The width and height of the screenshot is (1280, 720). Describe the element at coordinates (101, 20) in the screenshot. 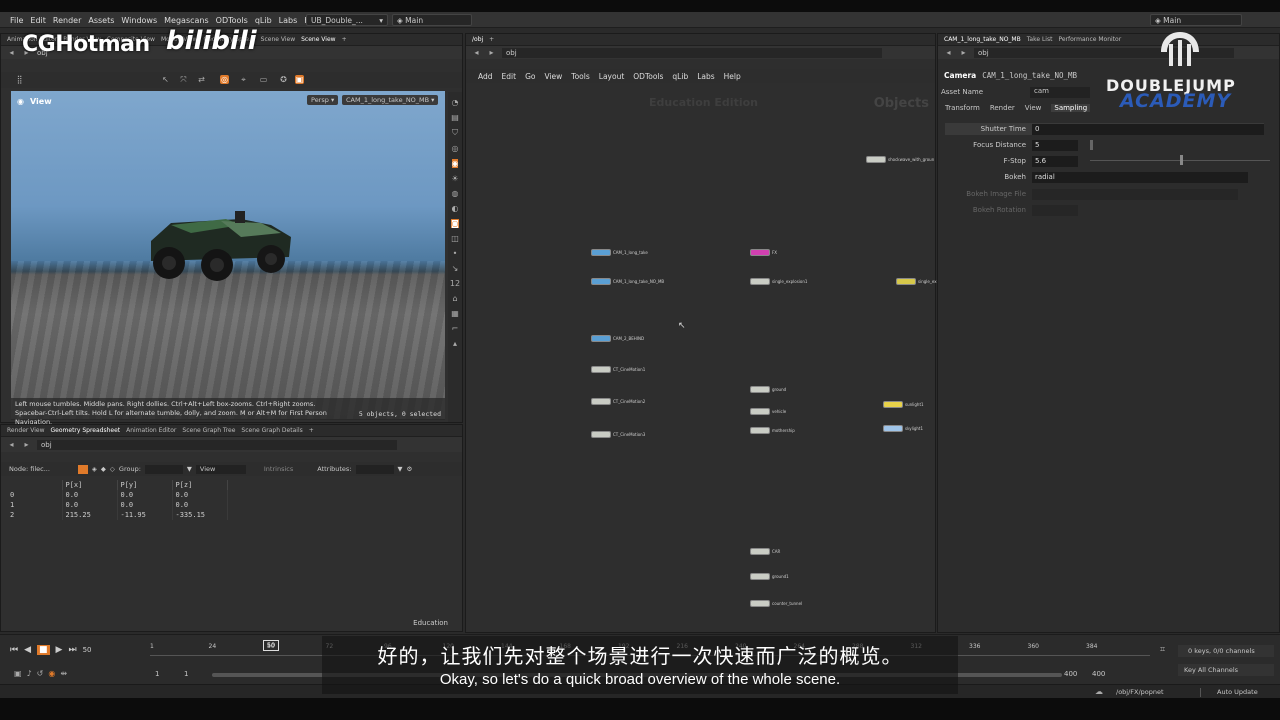

I see `menu-item-assets: Assets` at that location.